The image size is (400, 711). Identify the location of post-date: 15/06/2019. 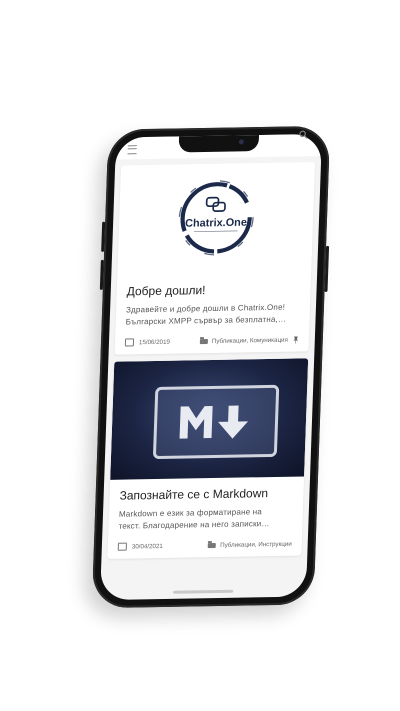
(154, 342).